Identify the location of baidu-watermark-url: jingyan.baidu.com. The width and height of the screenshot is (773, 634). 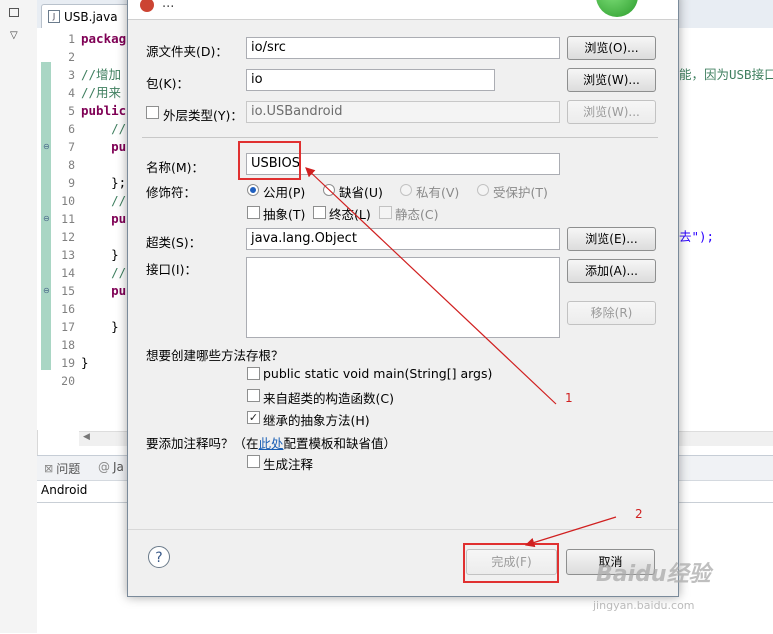
(644, 605).